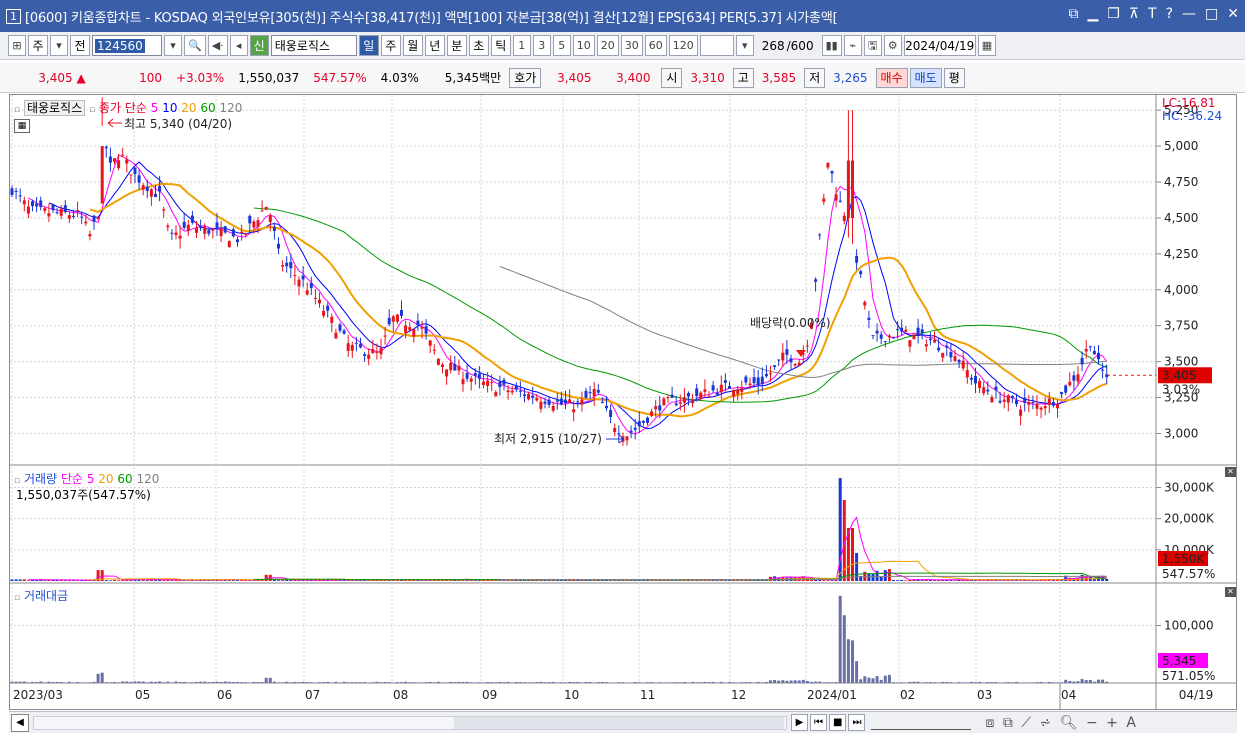  Describe the element at coordinates (1092, 14) in the screenshot. I see `minimize-icon: ▁` at that location.